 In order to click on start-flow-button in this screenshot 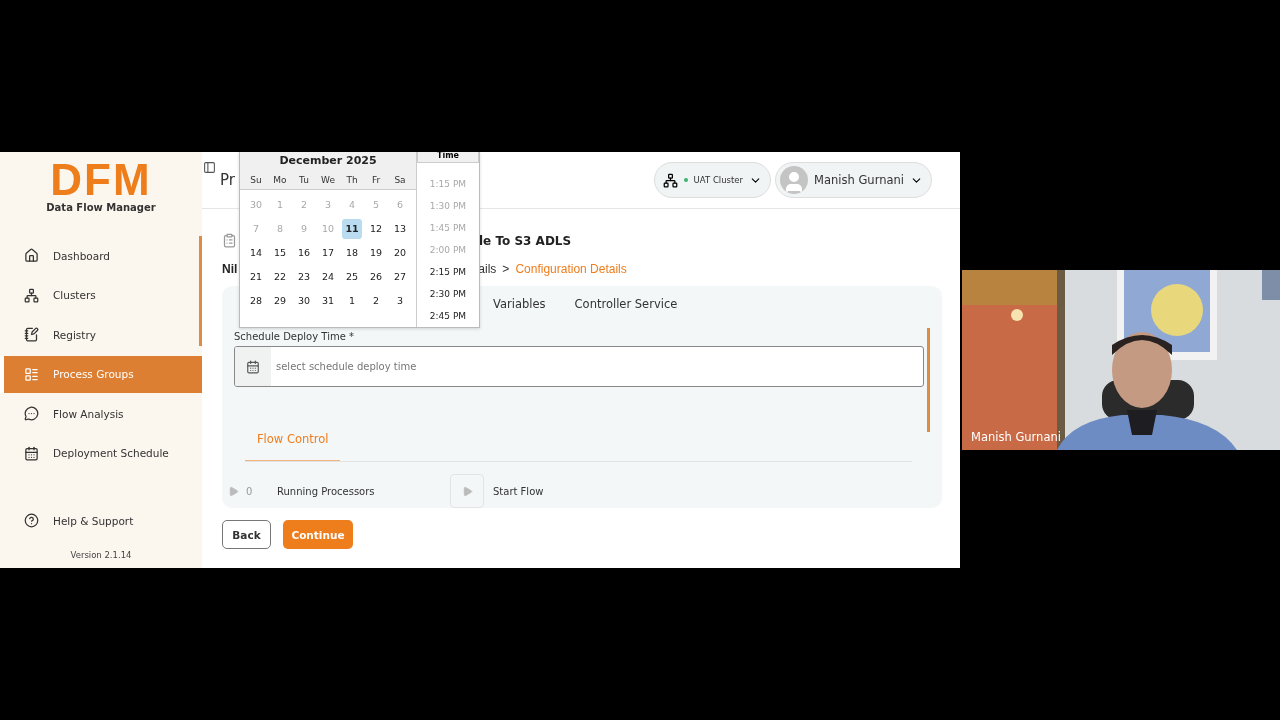, I will do `click(467, 491)`.